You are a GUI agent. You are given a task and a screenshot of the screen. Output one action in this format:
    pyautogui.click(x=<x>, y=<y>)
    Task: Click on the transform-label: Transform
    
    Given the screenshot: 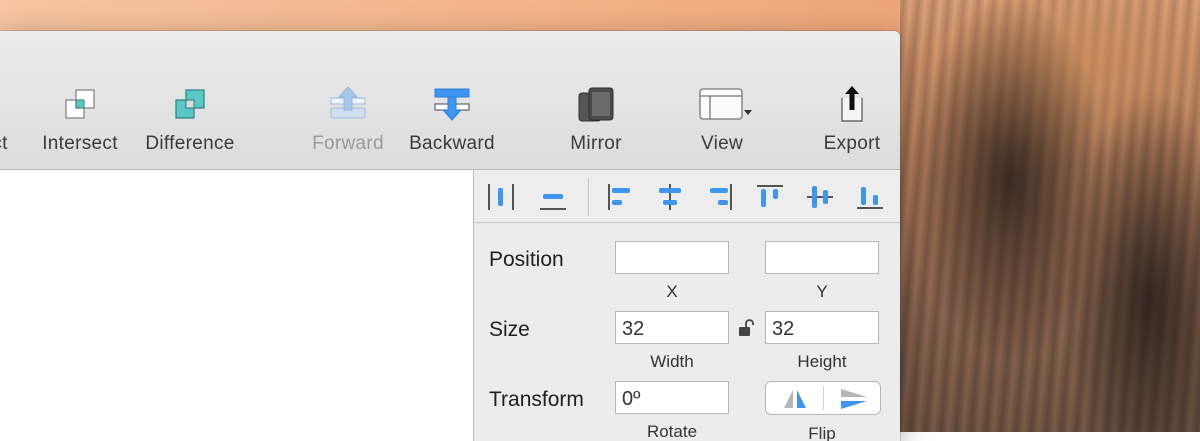 What is the action you would take?
    pyautogui.click(x=536, y=399)
    